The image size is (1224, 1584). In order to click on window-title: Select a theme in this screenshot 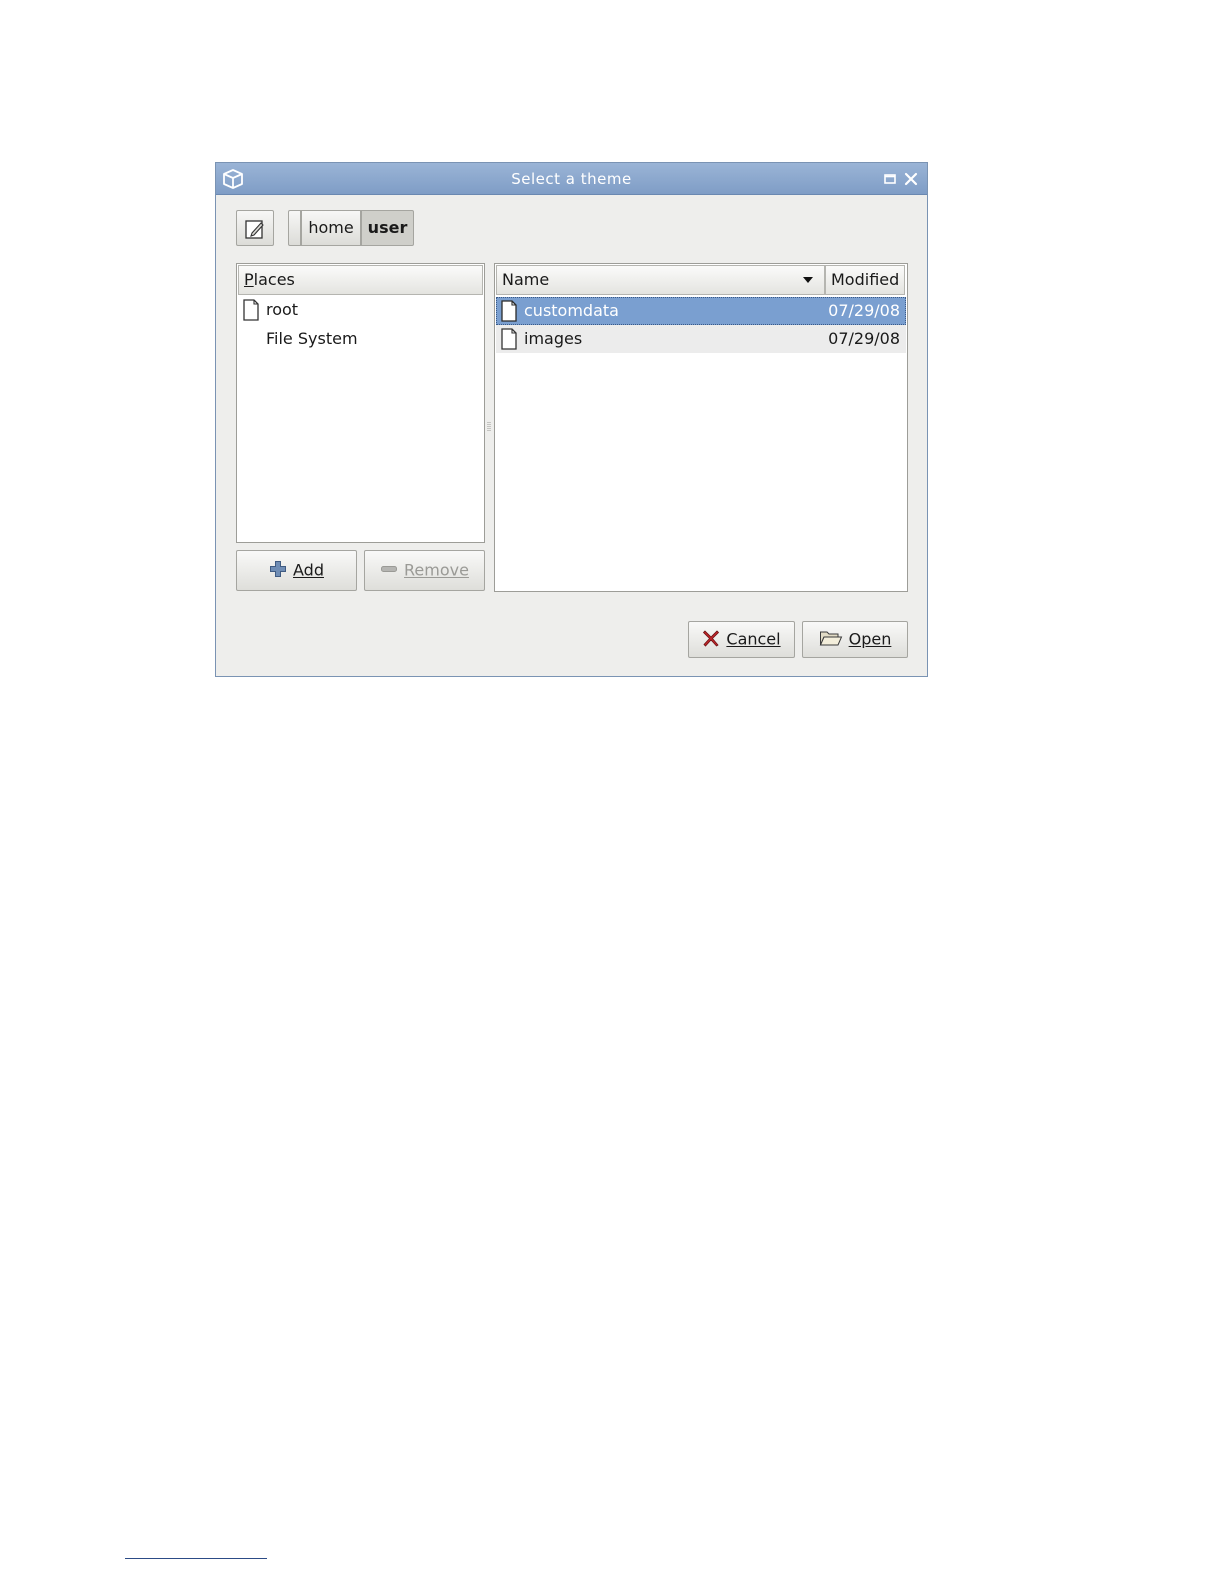, I will do `click(571, 179)`.